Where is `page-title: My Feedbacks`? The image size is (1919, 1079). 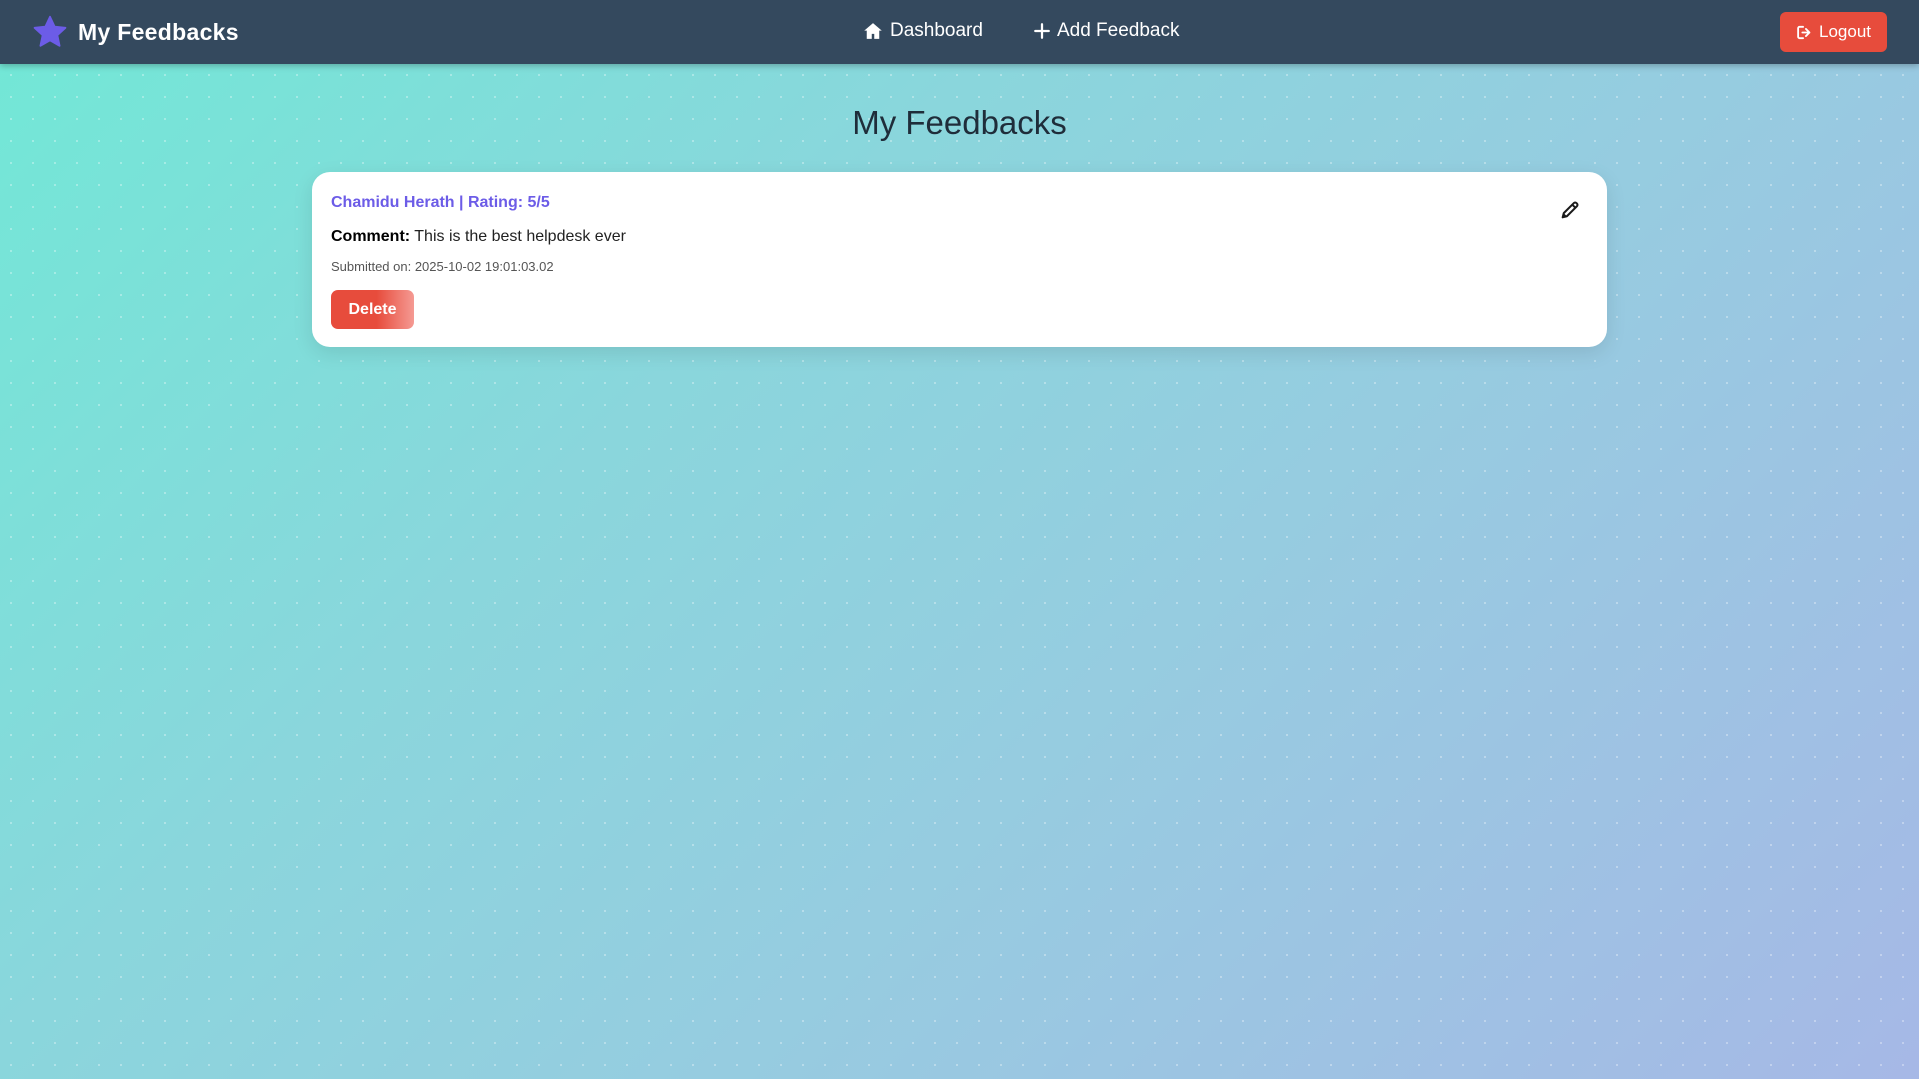
page-title: My Feedbacks is located at coordinates (959, 122).